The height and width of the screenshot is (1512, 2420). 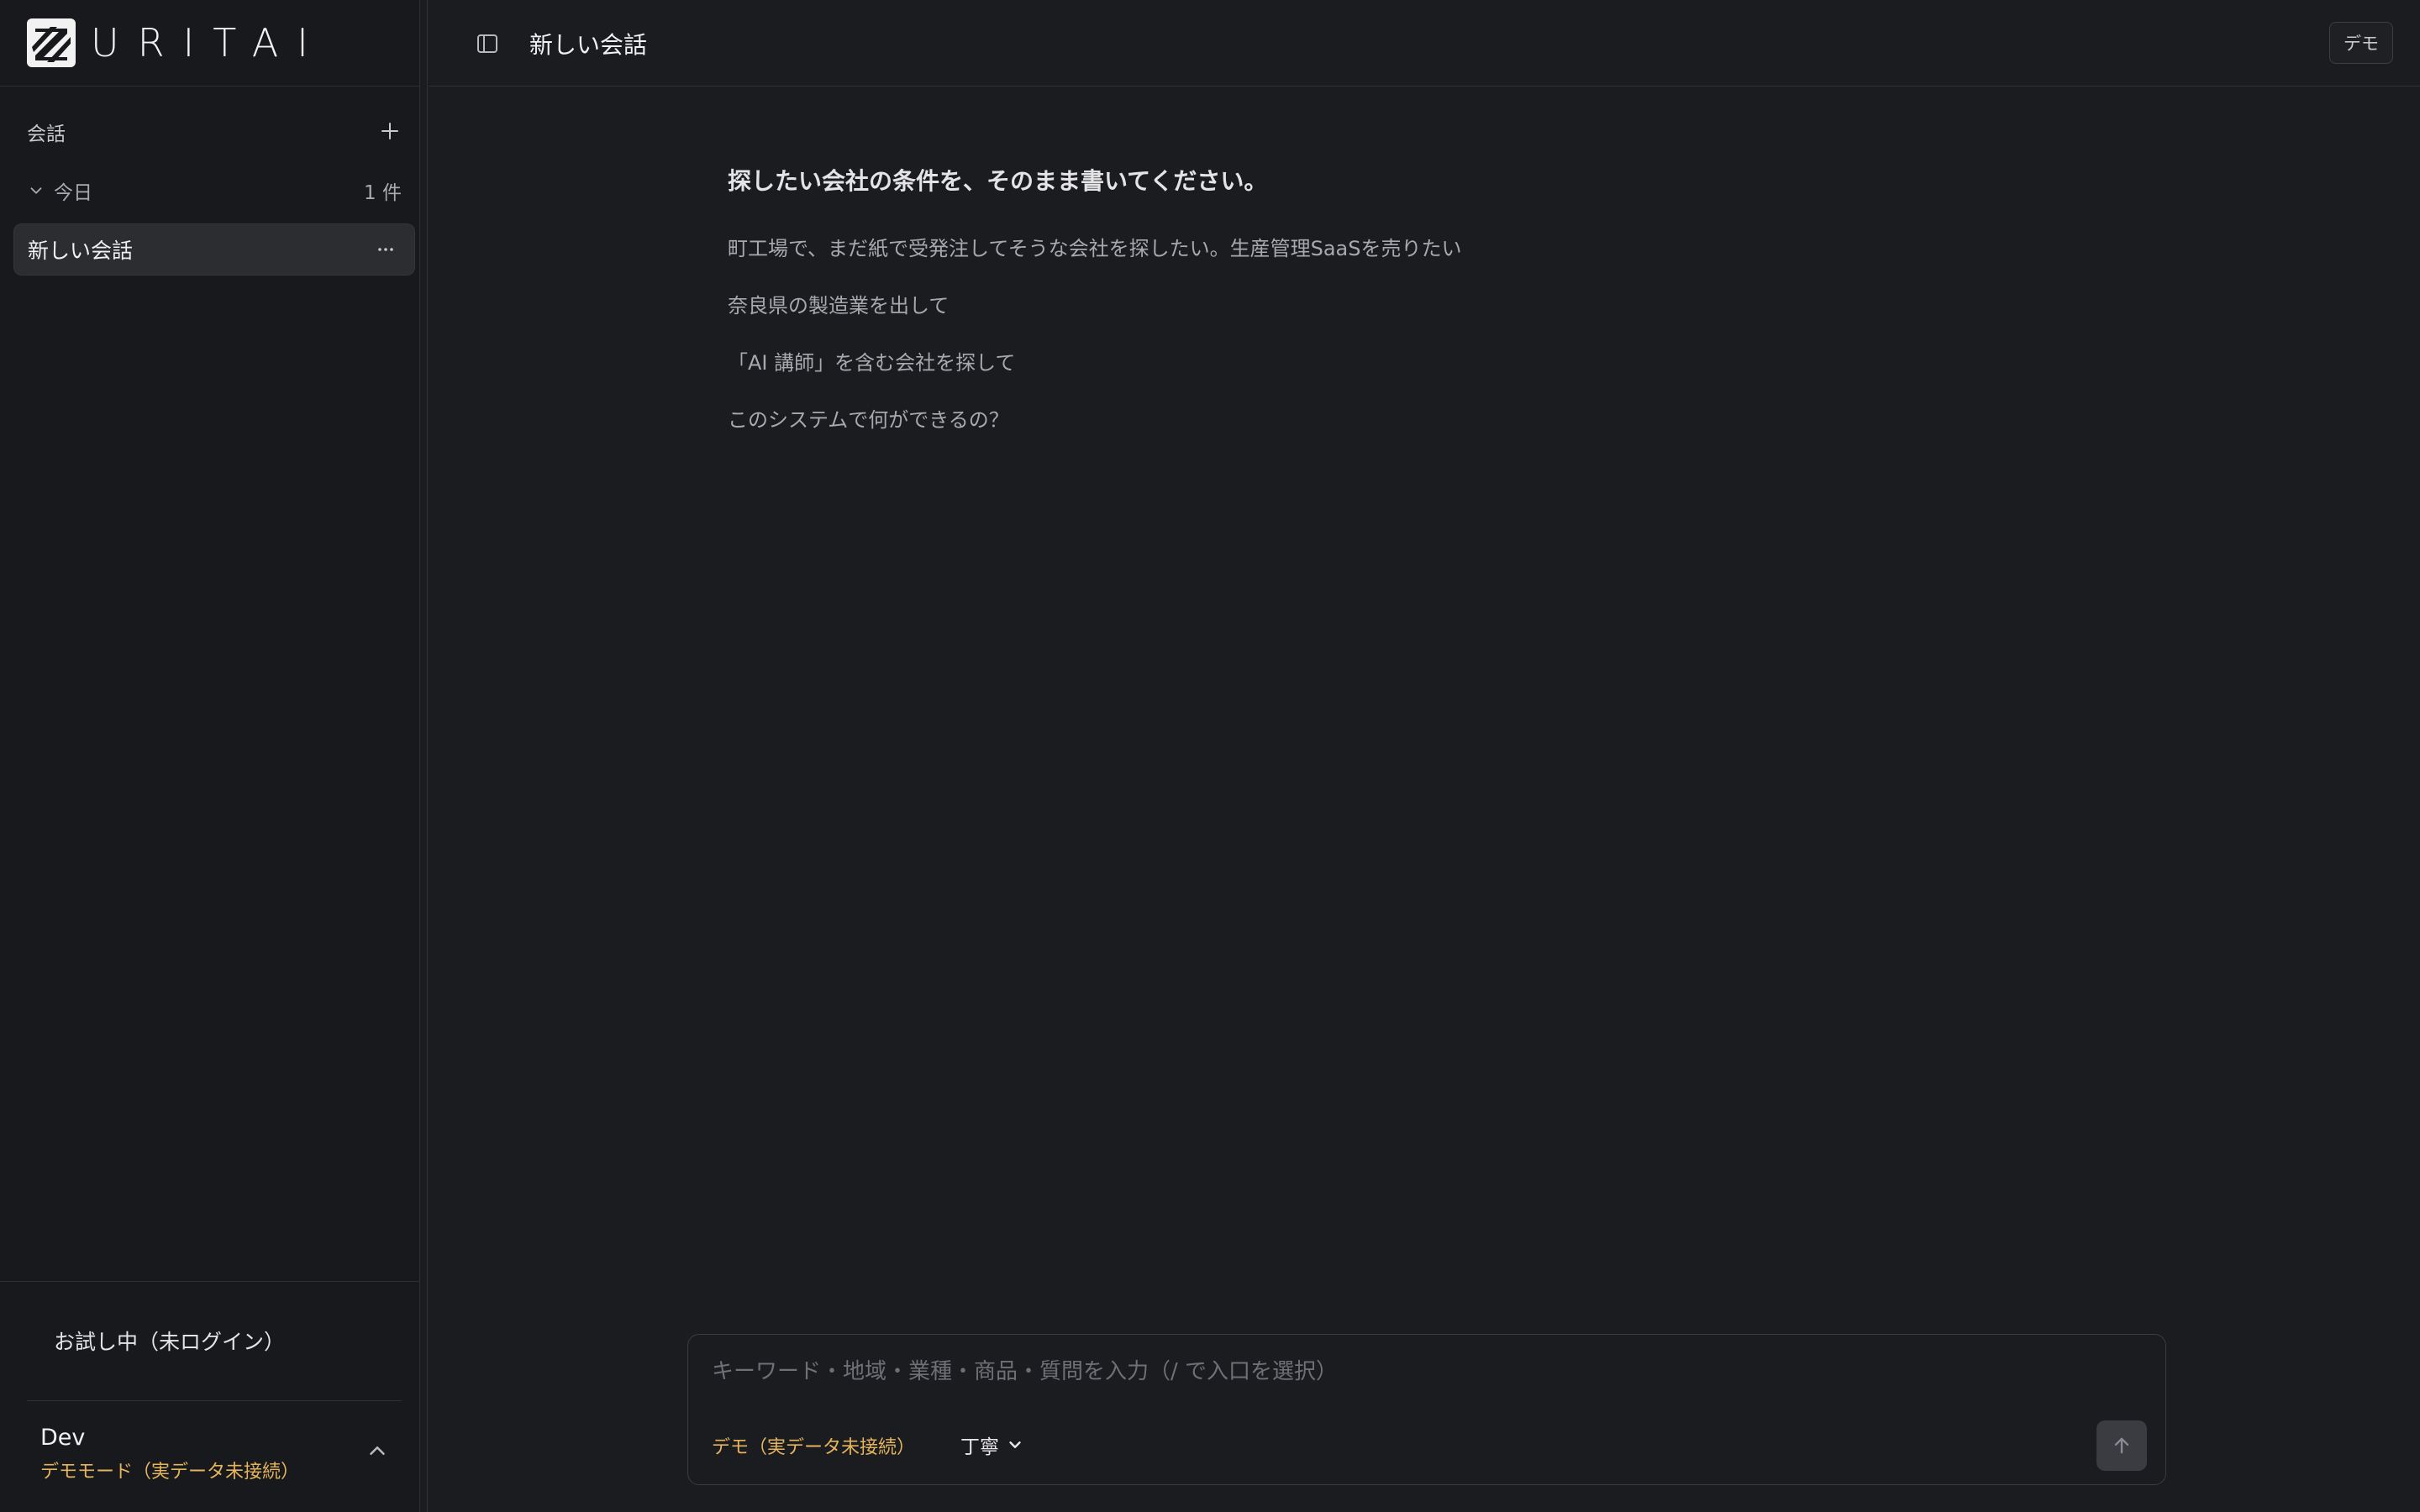 What do you see at coordinates (1426, 1371) in the screenshot?
I see `message-input` at bounding box center [1426, 1371].